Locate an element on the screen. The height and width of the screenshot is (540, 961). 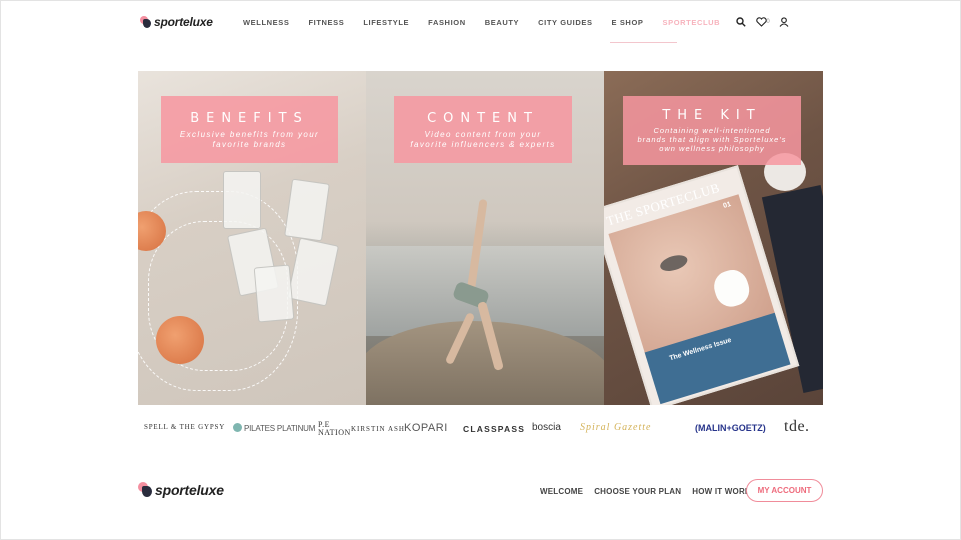
footer-link-choose-your-plan: CHOOSE YOUR PLAN is located at coordinates (637, 491).